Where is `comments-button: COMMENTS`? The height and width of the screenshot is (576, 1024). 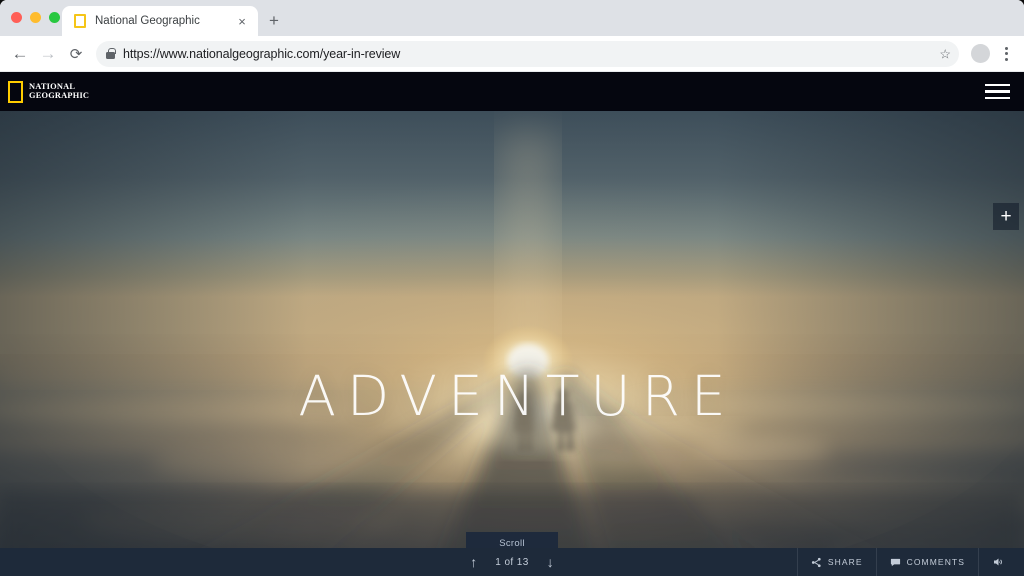
comments-button: COMMENTS is located at coordinates (926, 562).